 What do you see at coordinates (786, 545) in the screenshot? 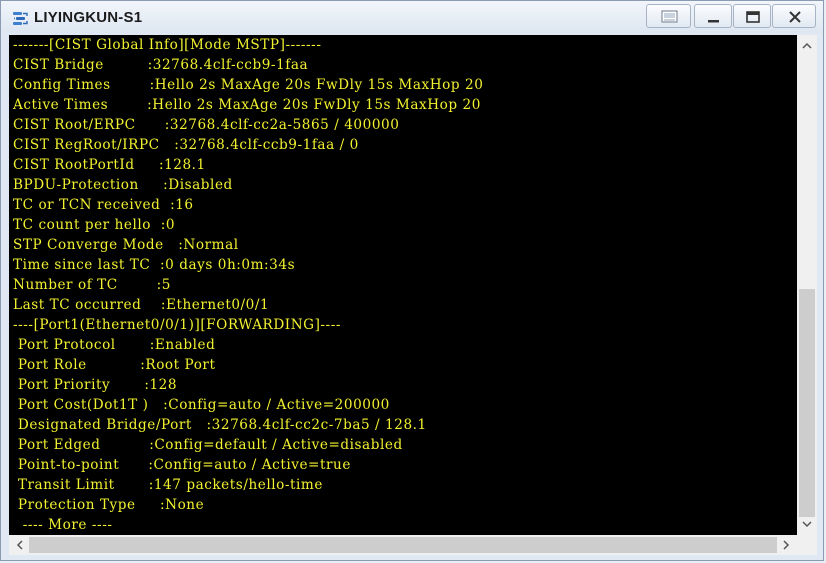
I see `chevron-right-icon` at bounding box center [786, 545].